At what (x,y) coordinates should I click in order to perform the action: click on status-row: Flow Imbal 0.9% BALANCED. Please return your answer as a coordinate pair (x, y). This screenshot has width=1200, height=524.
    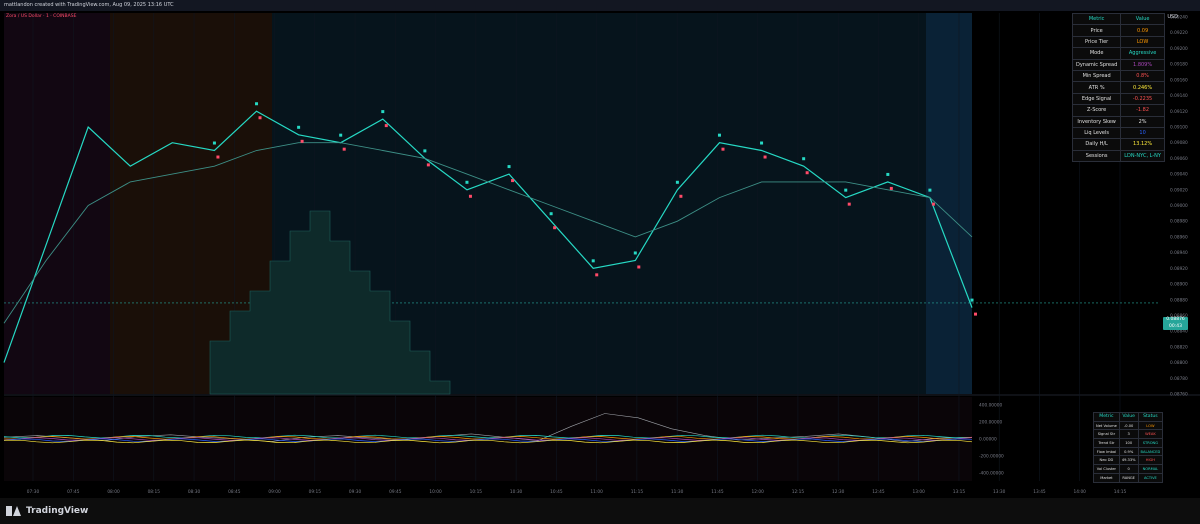
    Looking at the image, I should click on (1128, 451).